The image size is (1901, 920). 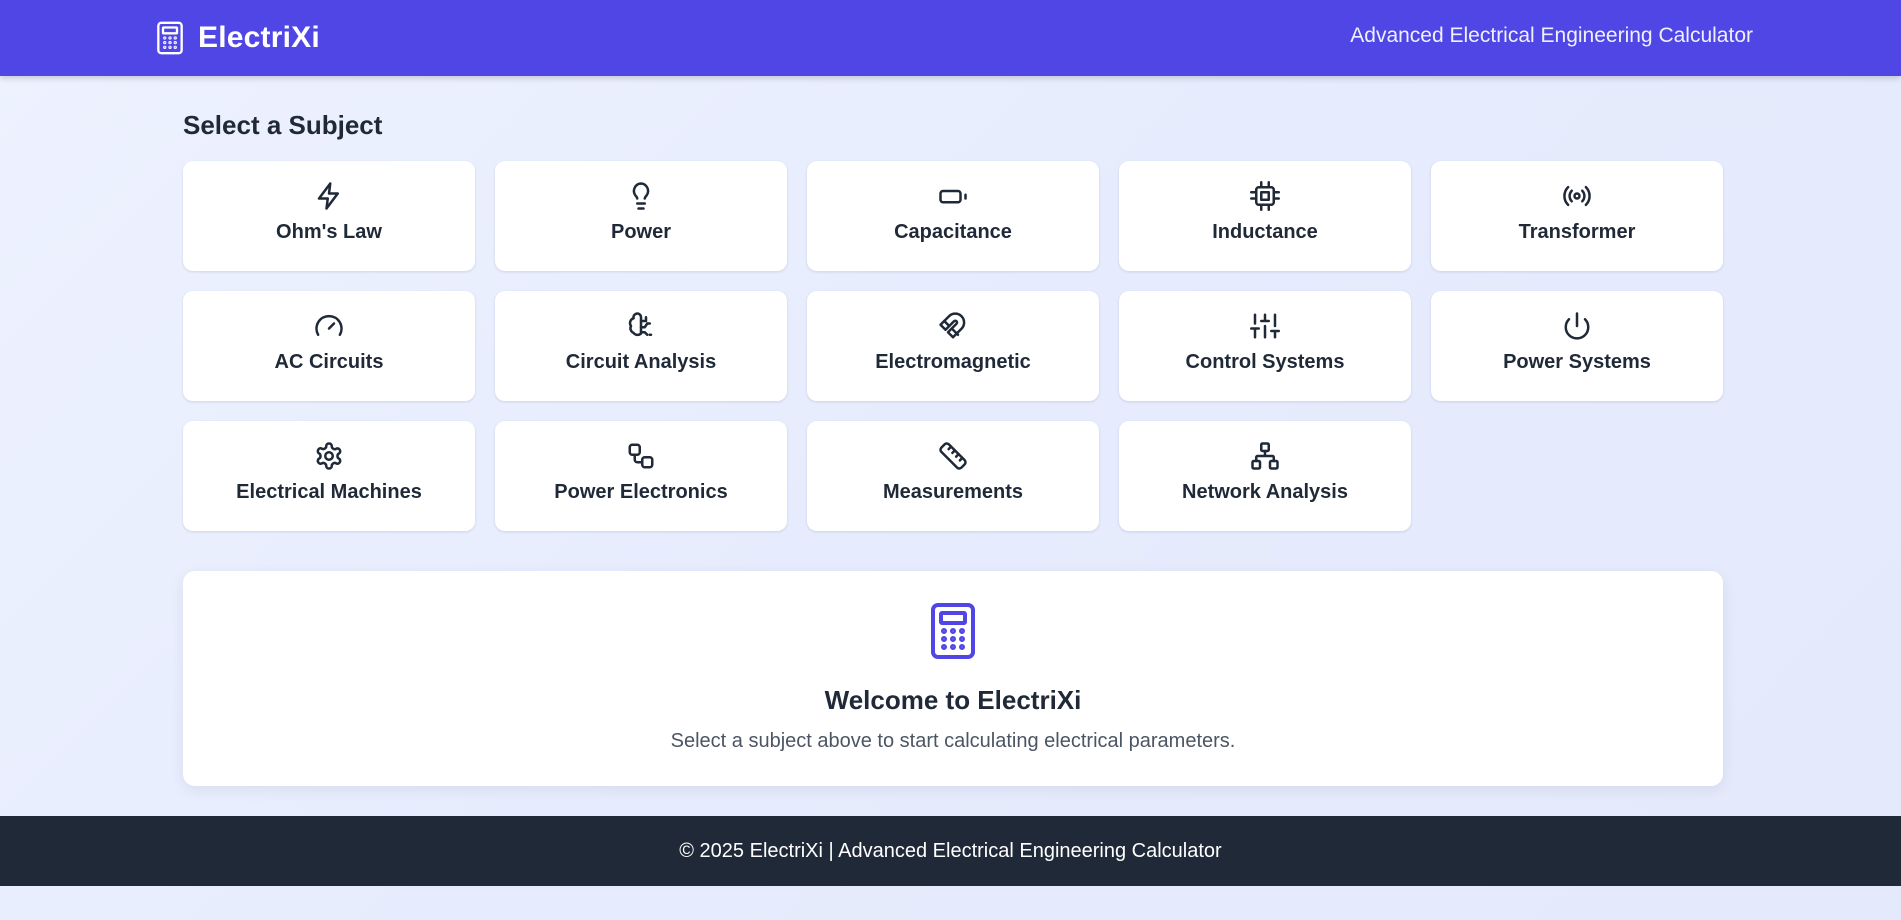 What do you see at coordinates (1577, 346) in the screenshot?
I see `subject-card-power-systems: Power Systems` at bounding box center [1577, 346].